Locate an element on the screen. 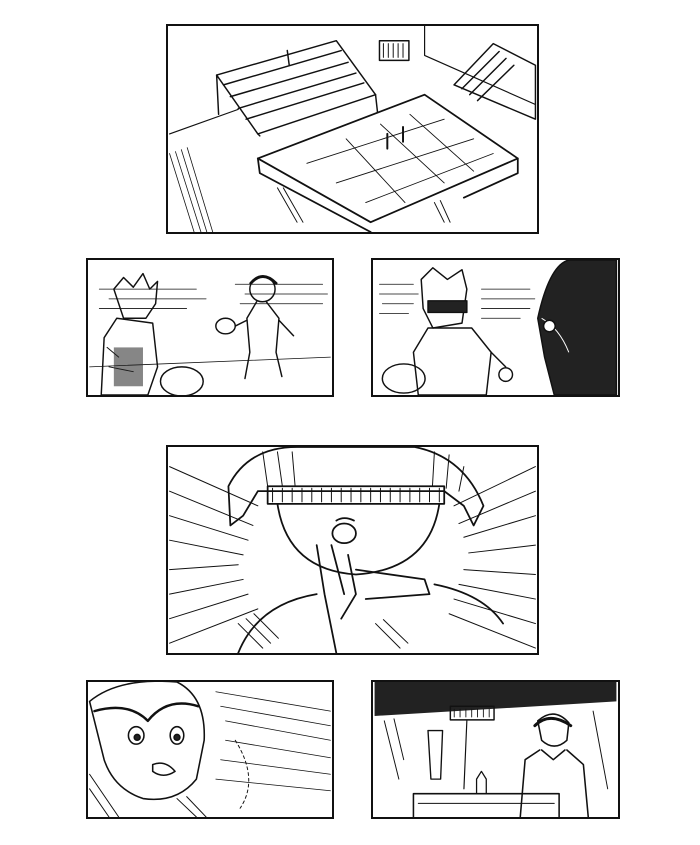 The width and height of the screenshot is (700, 845). panel-1-gym-overview is located at coordinates (352, 129).